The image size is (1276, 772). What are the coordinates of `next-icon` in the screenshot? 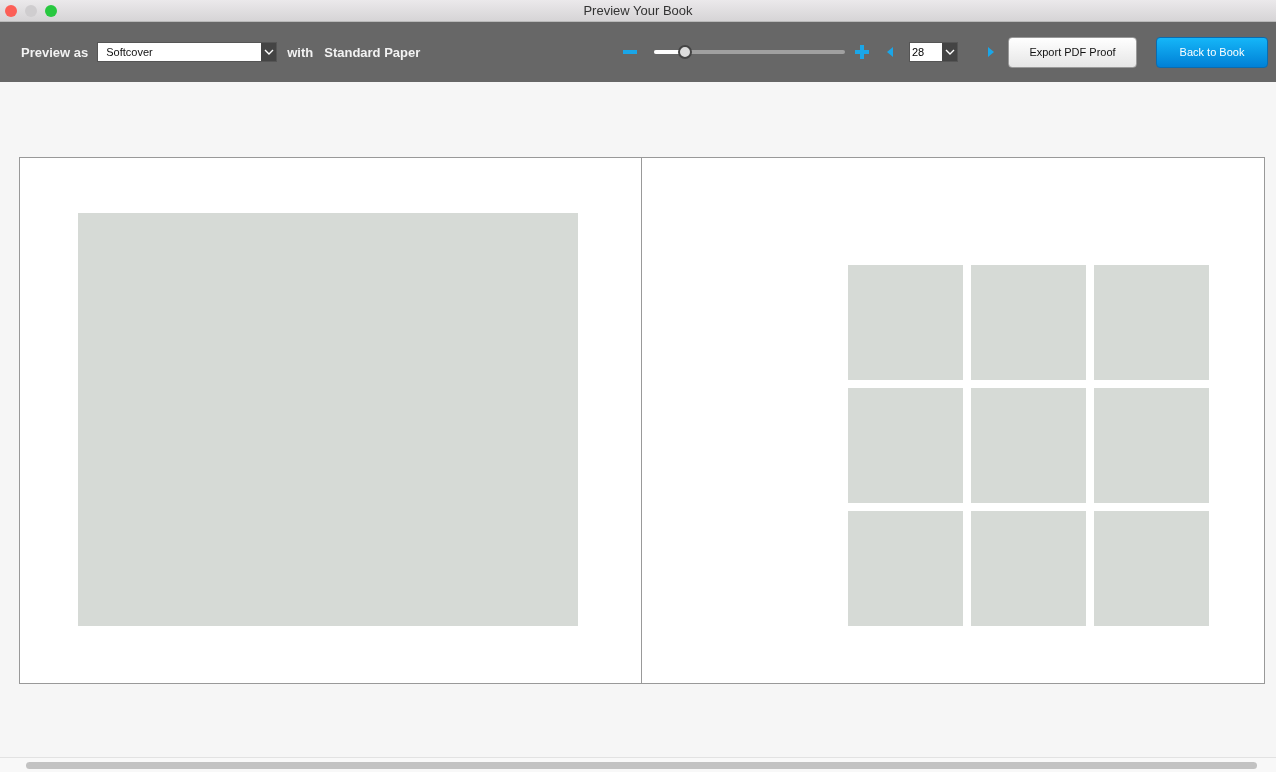 It's located at (991, 52).